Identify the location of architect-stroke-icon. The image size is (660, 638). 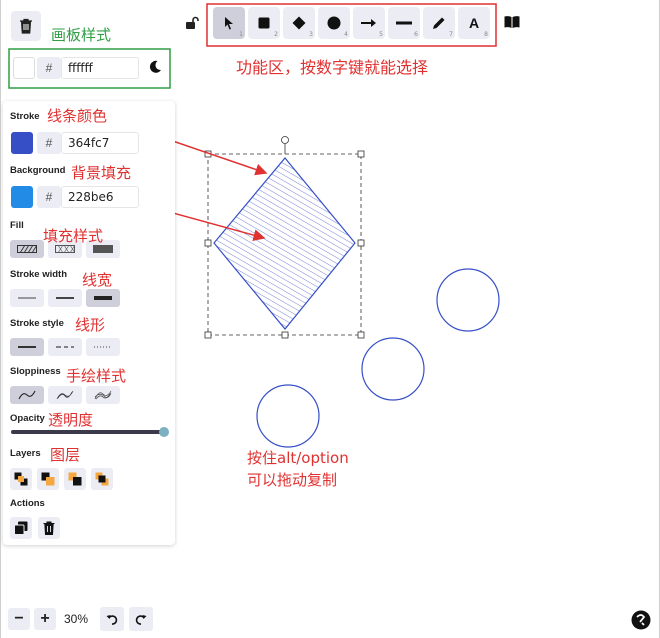
(27, 395).